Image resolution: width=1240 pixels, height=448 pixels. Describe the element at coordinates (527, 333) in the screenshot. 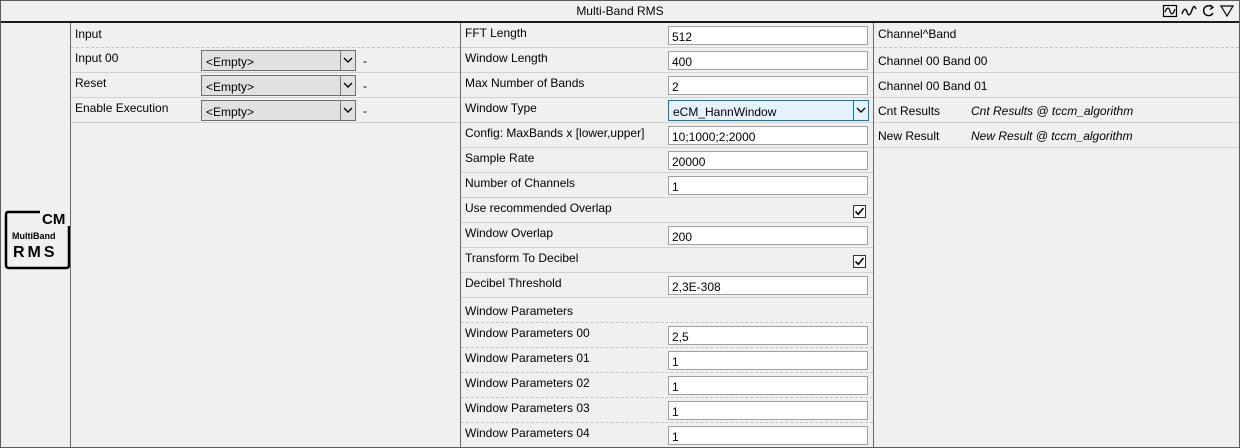

I see `param-label: Window Parameters 00` at that location.